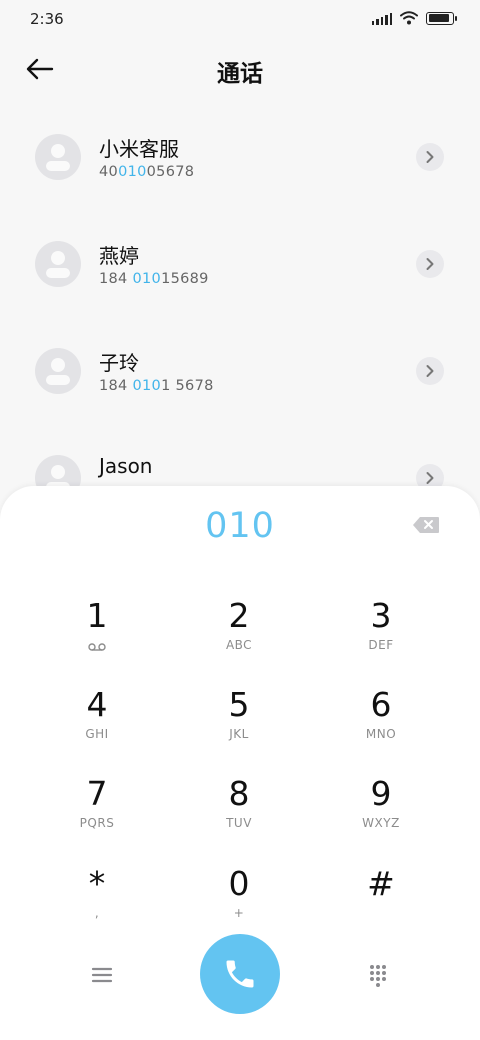 Image resolution: width=480 pixels, height=1040 pixels. Describe the element at coordinates (381, 645) in the screenshot. I see `key-letters: DEF` at that location.